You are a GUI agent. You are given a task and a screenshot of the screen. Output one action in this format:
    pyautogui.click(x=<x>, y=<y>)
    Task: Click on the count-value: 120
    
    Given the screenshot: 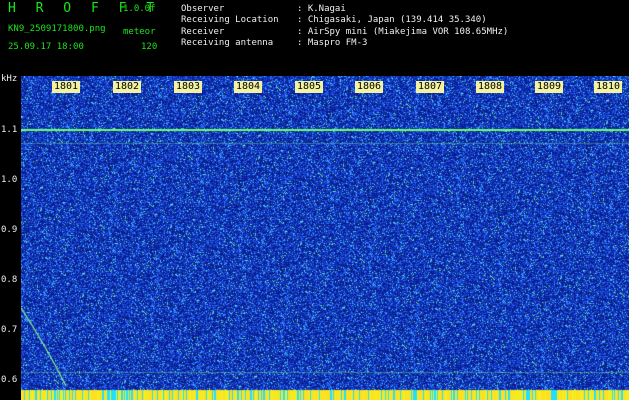 What is the action you would take?
    pyautogui.click(x=149, y=47)
    